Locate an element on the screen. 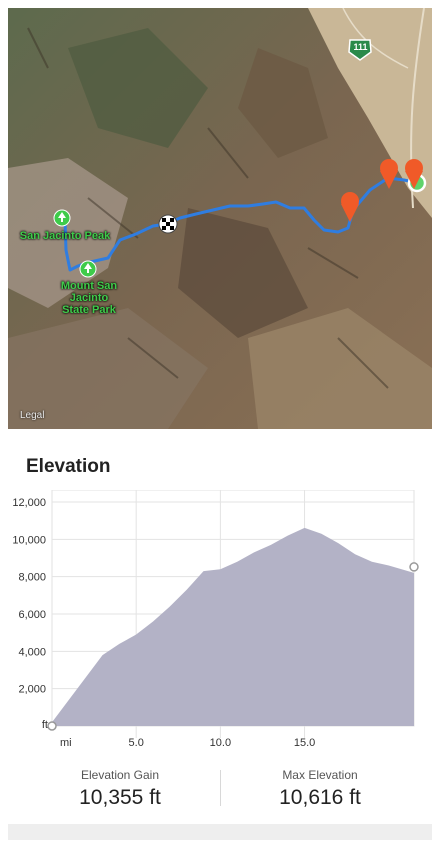  finish-flag-icon is located at coordinates (168, 224).